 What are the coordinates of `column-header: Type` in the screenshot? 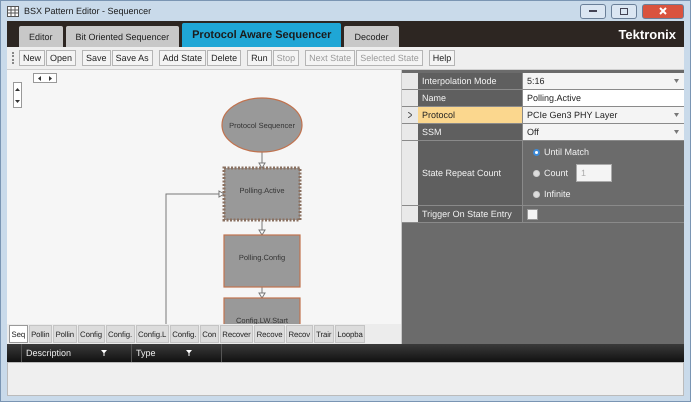 It's located at (146, 353).